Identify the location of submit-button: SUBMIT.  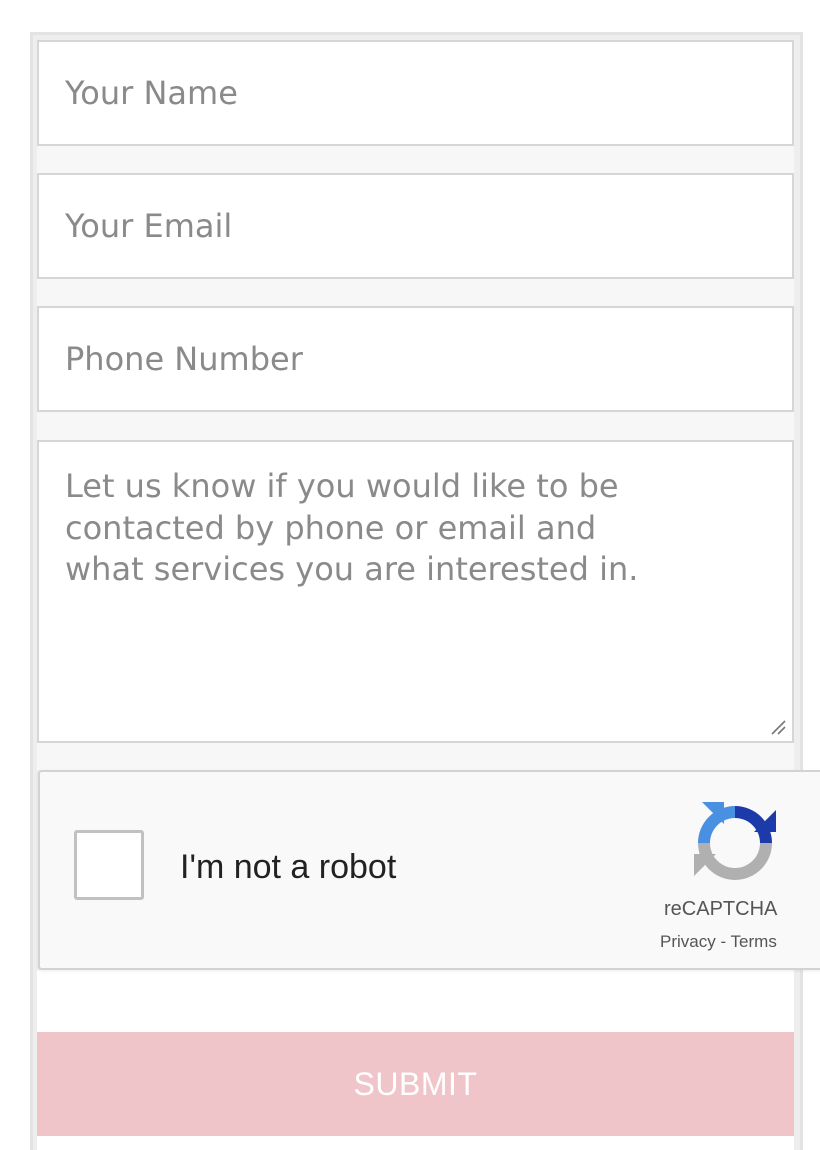
(415, 1084).